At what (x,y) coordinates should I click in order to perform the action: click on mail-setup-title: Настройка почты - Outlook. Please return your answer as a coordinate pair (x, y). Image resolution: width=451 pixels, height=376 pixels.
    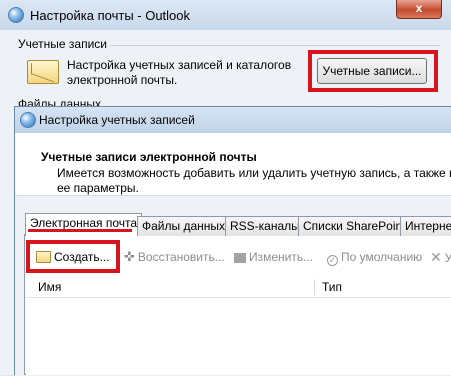
    Looking at the image, I should click on (110, 15).